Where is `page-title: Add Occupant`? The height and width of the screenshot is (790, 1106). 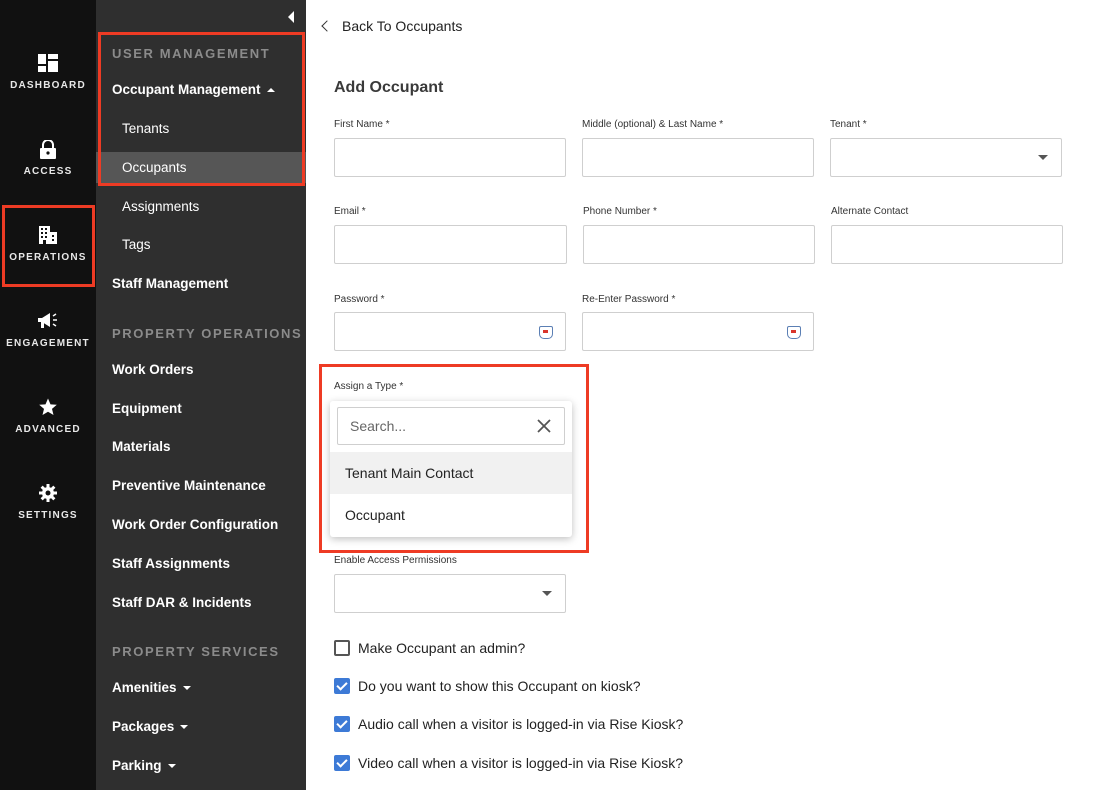
page-title: Add Occupant is located at coordinates (389, 87).